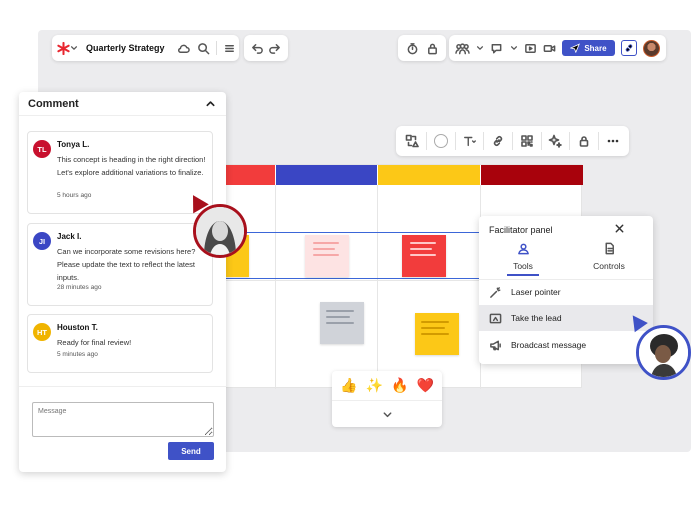  Describe the element at coordinates (496, 48) in the screenshot. I see `comment-icon` at that location.